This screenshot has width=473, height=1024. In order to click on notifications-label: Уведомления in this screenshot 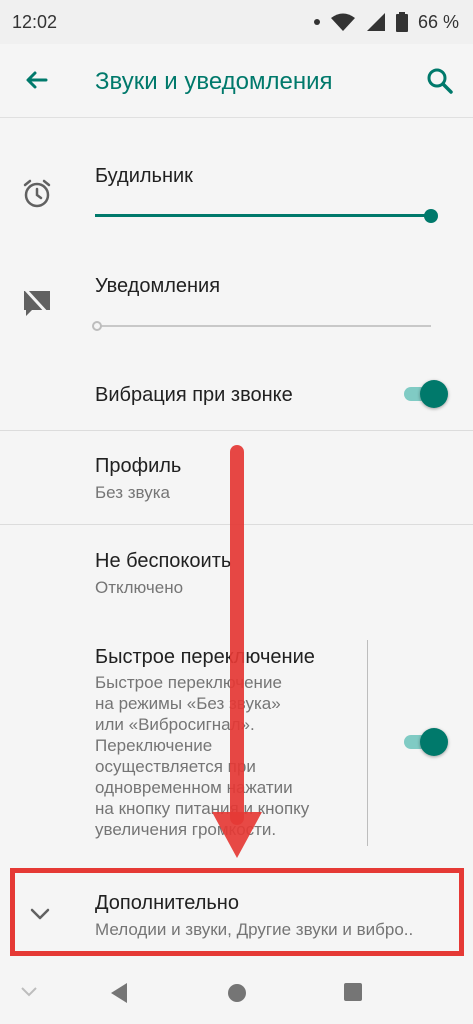, I will do `click(158, 286)`.